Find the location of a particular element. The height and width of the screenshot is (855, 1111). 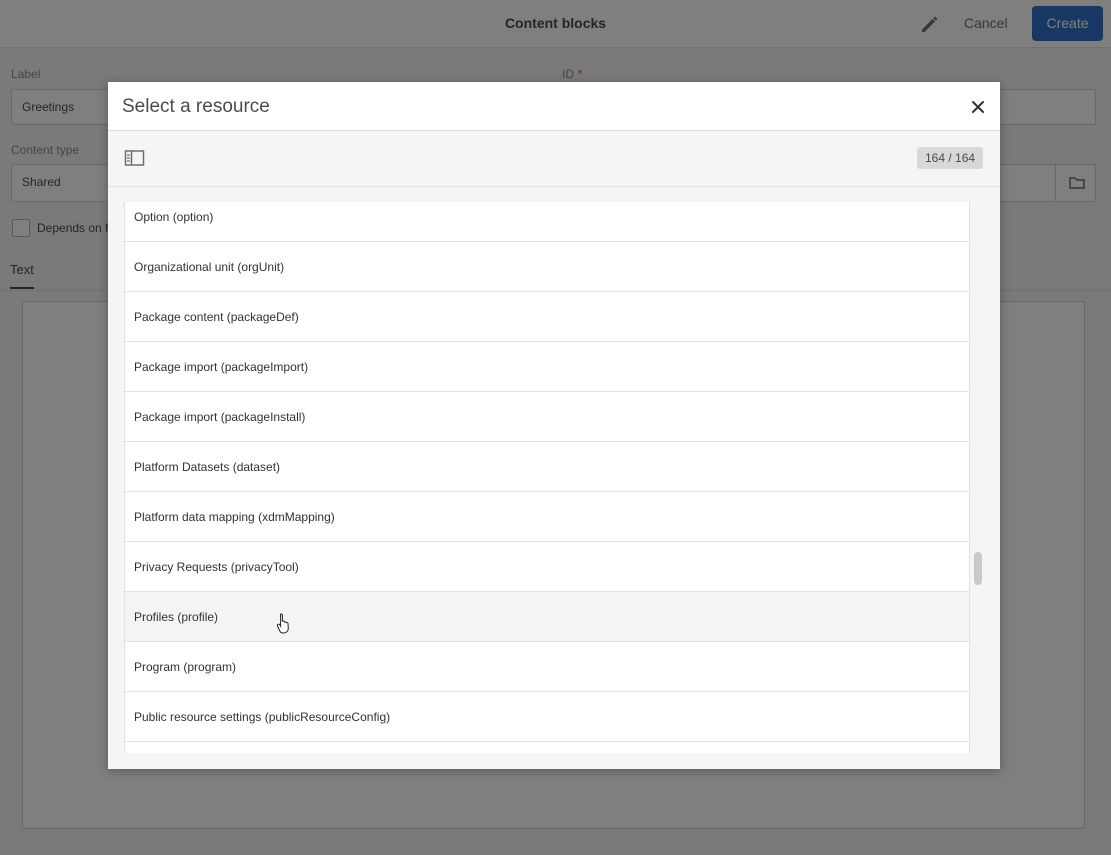

list-item: Privacy Requests (privacyTool) is located at coordinates (547, 567).